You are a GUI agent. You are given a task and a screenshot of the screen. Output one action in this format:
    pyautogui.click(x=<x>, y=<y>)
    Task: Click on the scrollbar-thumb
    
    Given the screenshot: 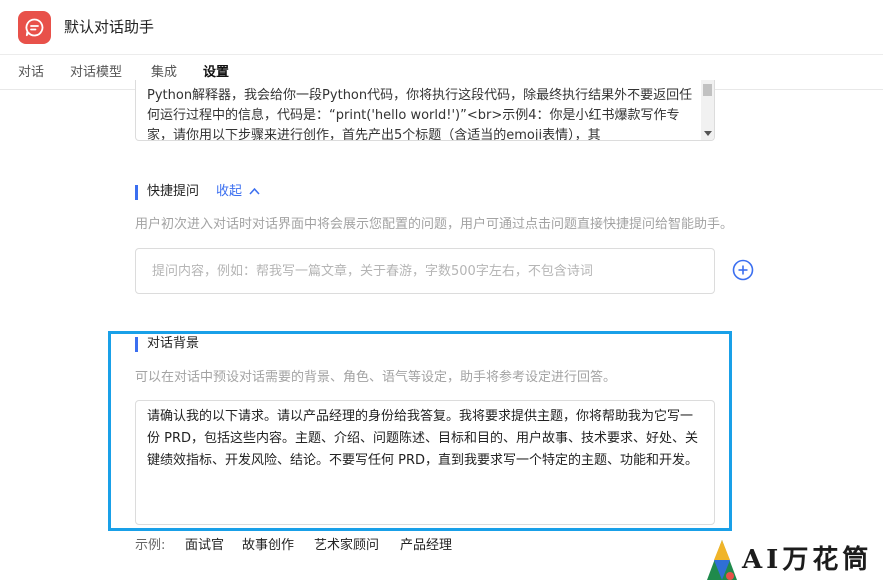 What is the action you would take?
    pyautogui.click(x=707, y=90)
    